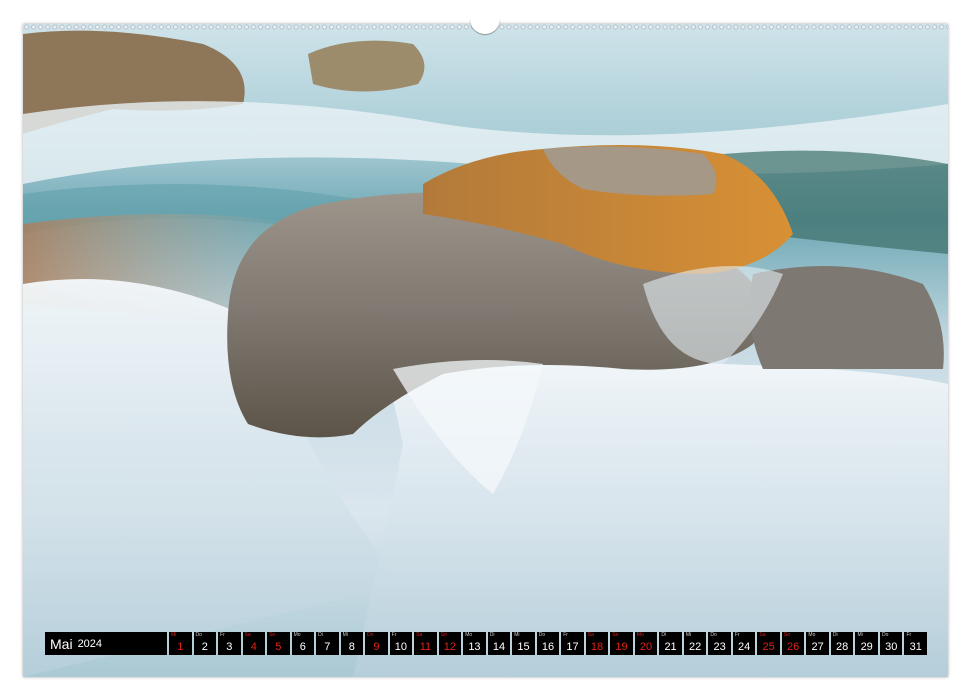  I want to click on month-name: Mai, so click(61, 643).